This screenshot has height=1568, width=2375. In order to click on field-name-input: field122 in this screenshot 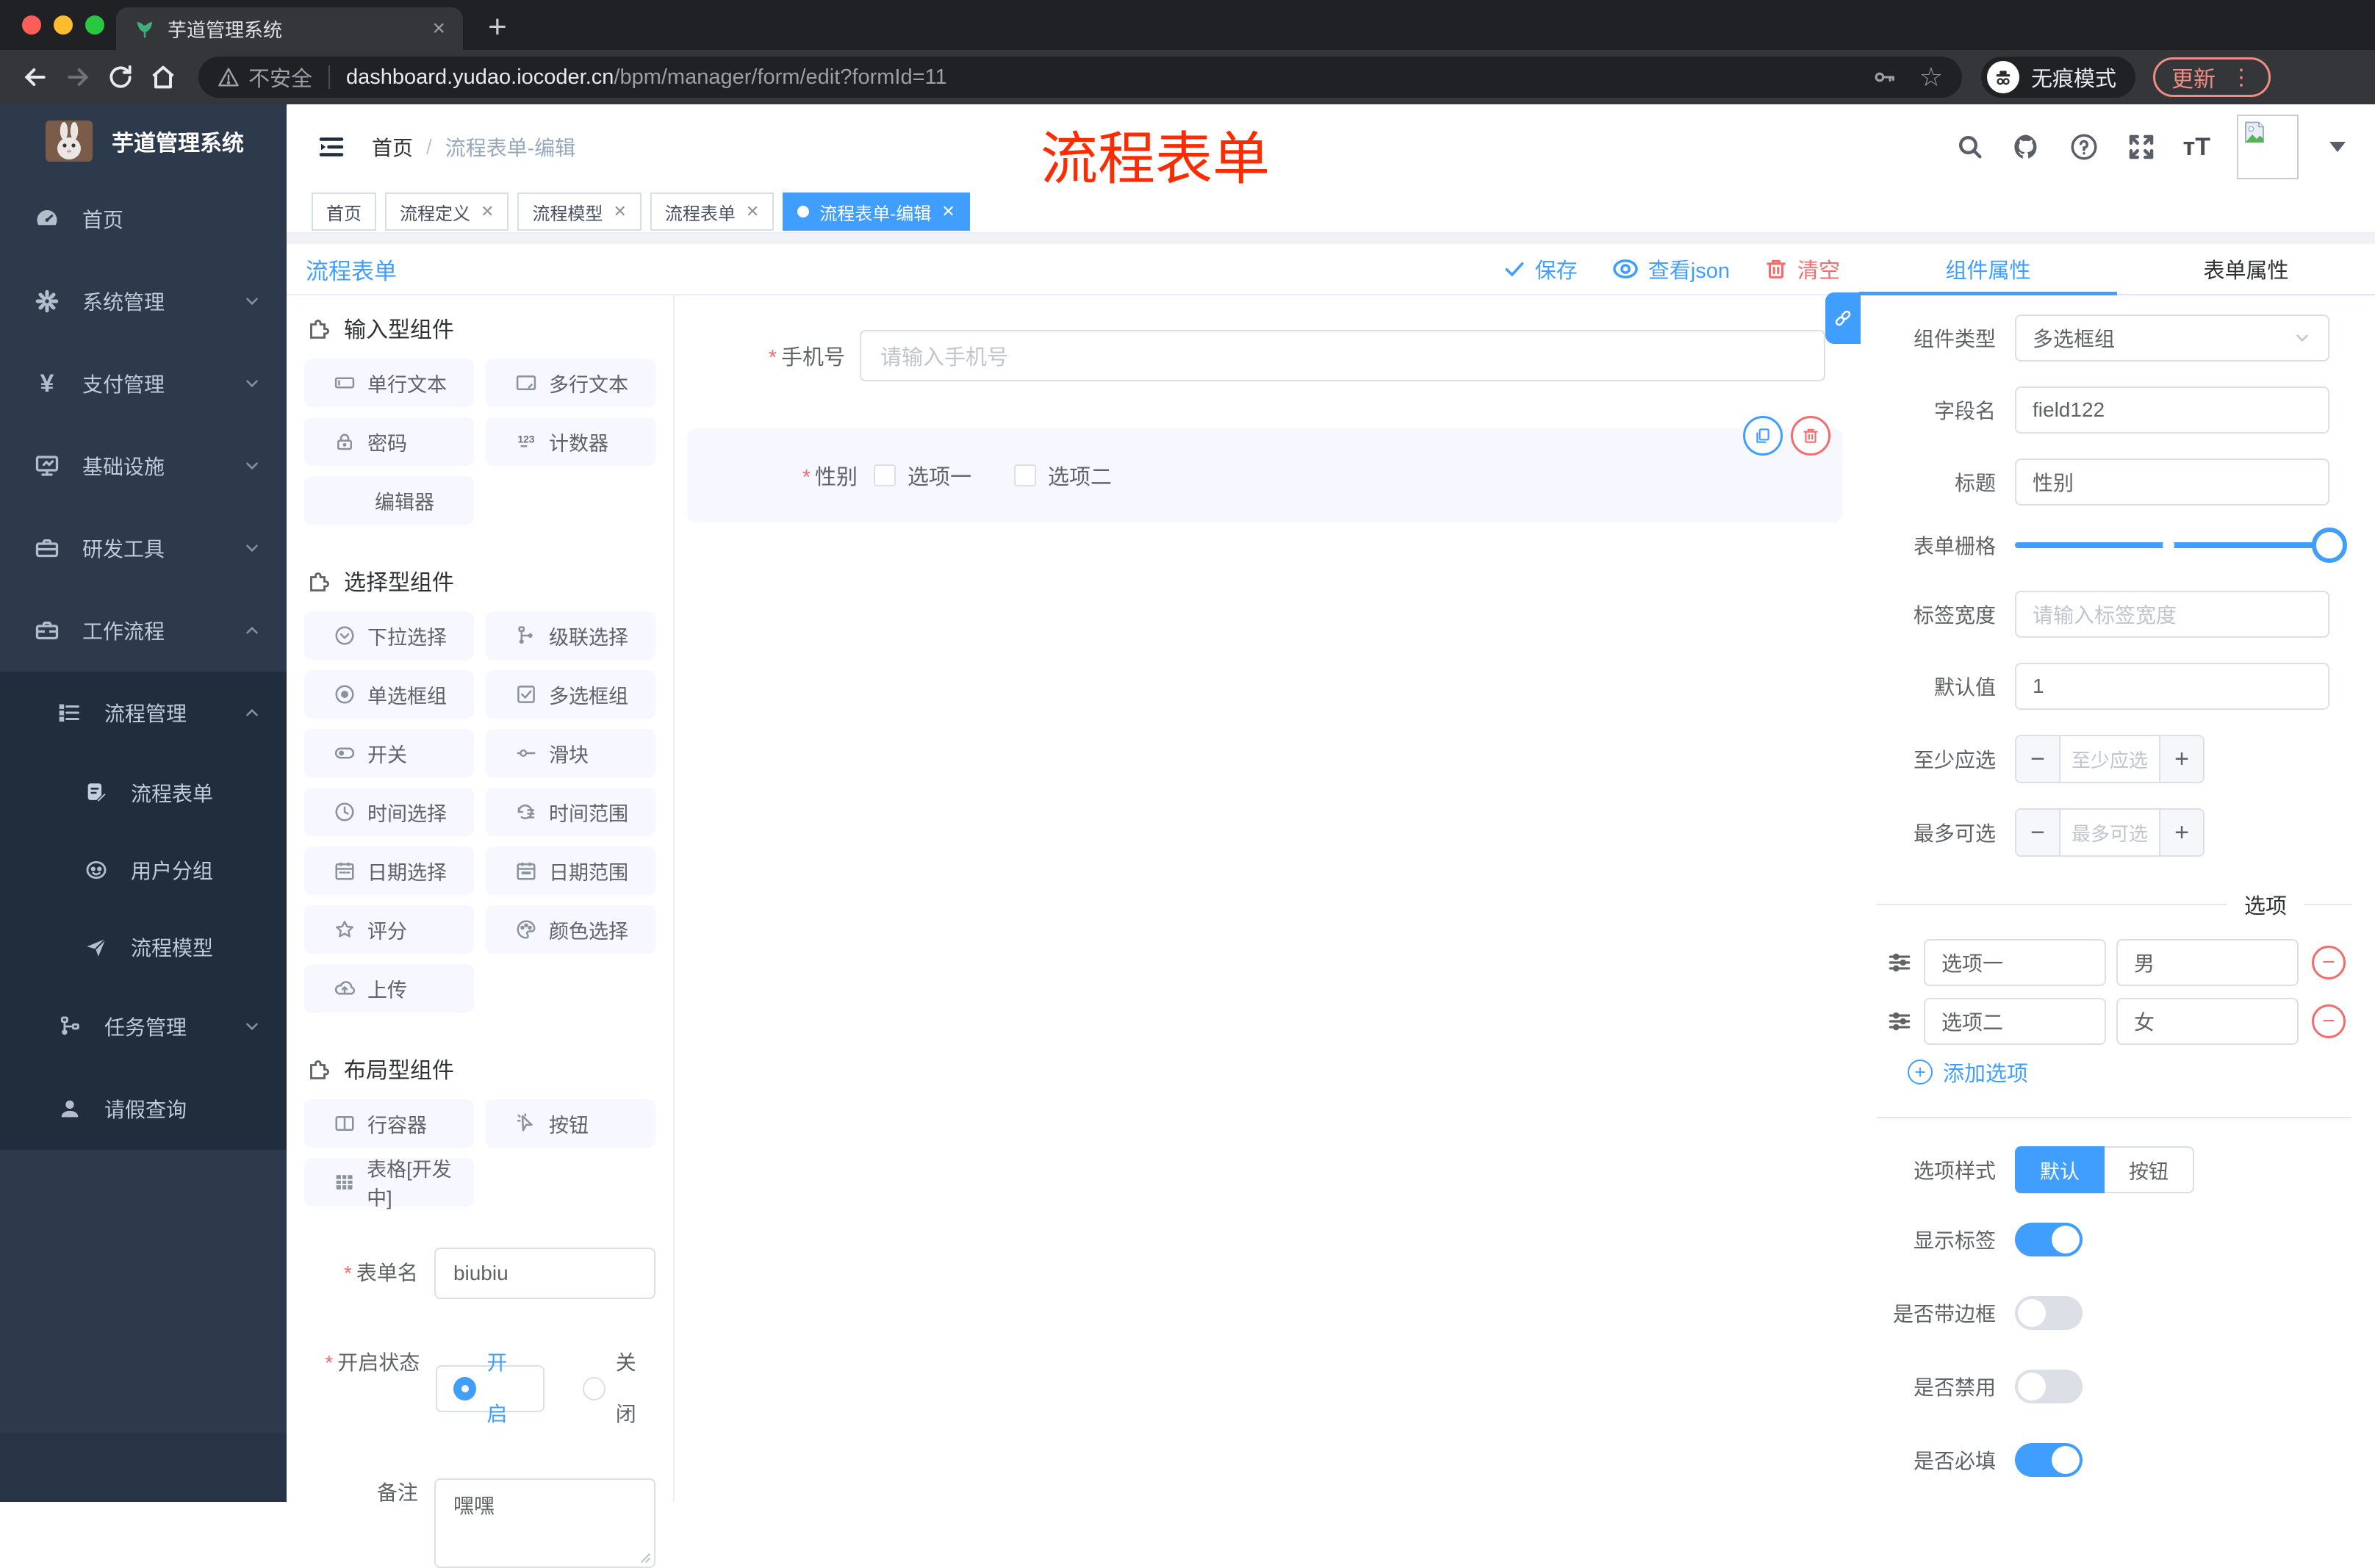, I will do `click(2172, 410)`.